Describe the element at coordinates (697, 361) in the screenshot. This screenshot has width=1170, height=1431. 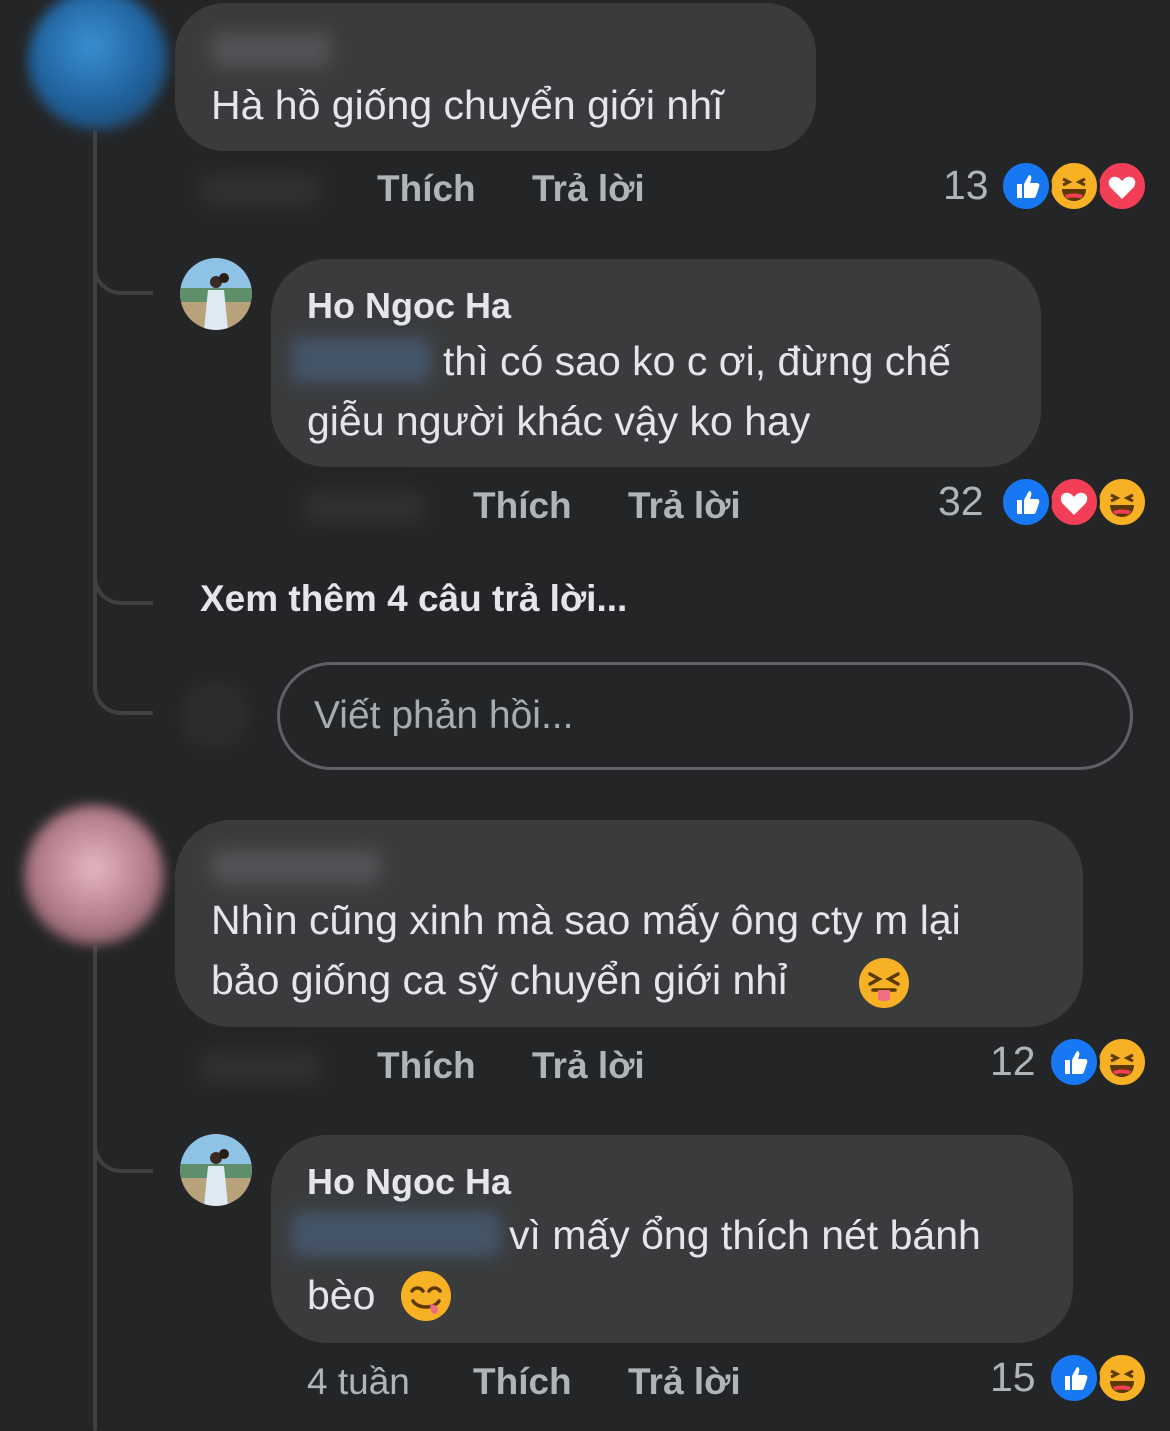
I see `reply-text-line-1: thì có sao ko c ơi, đừng chế` at that location.